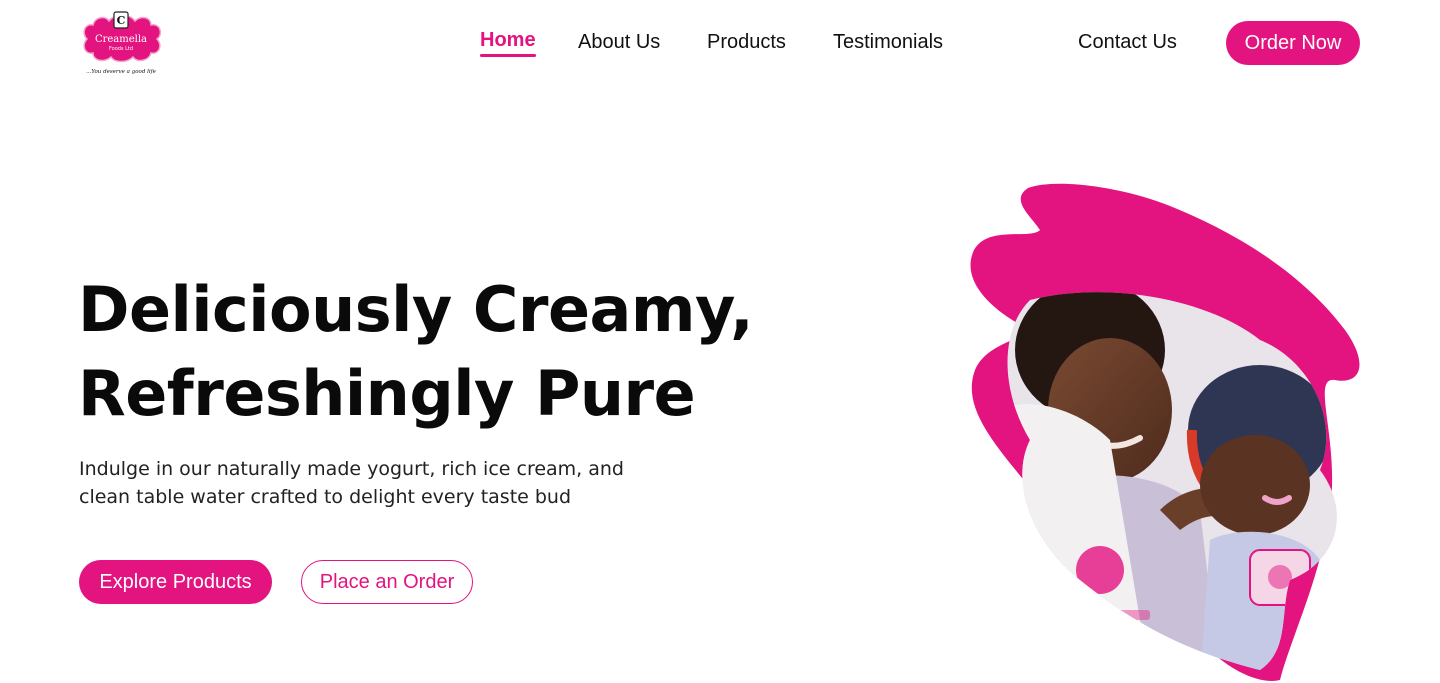 This screenshot has height=683, width=1440. What do you see at coordinates (888, 42) in the screenshot?
I see `nav-link-testimonials: Testimonials` at bounding box center [888, 42].